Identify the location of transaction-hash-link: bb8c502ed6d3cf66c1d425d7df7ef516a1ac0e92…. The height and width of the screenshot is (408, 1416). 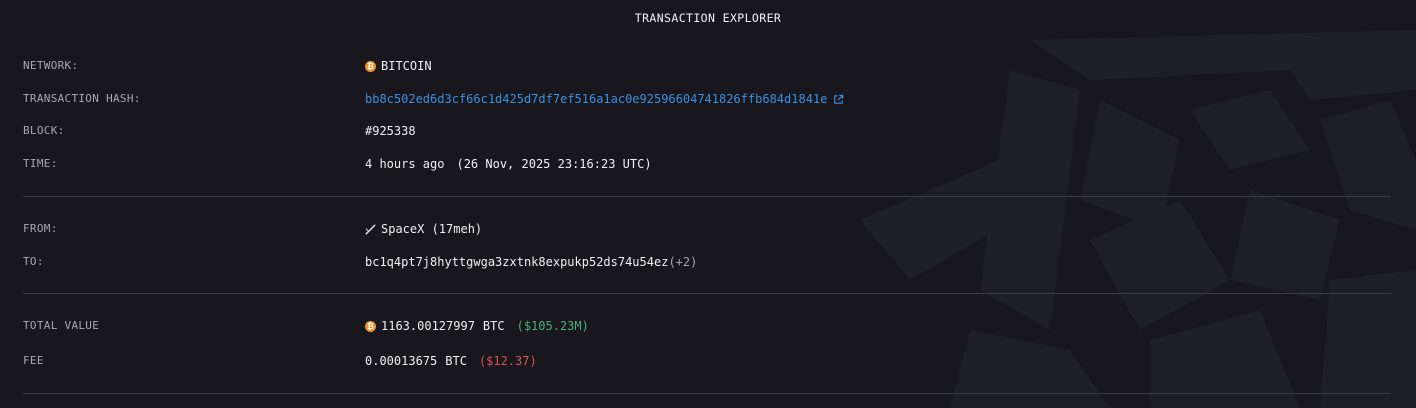
(596, 99).